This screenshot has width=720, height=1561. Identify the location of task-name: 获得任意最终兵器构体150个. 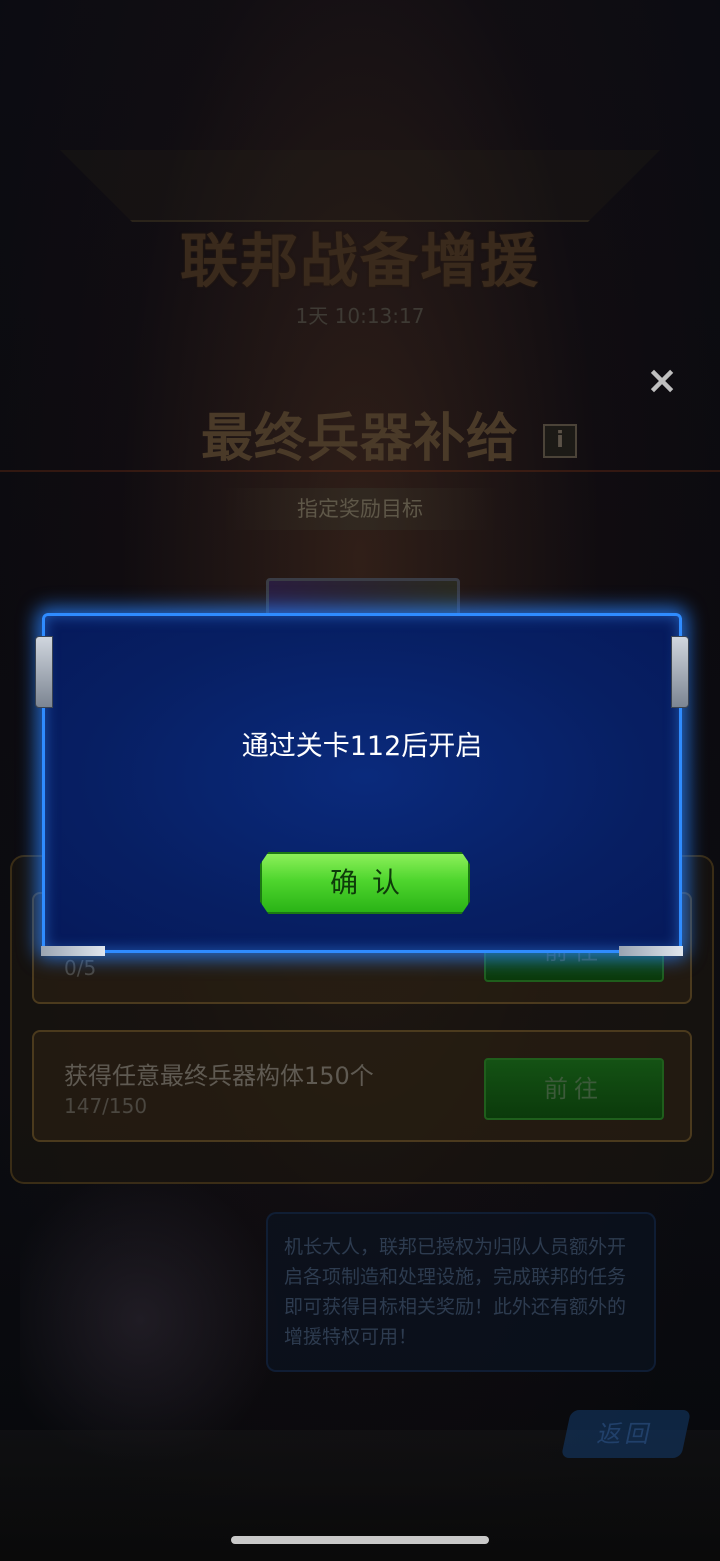
(219, 1076).